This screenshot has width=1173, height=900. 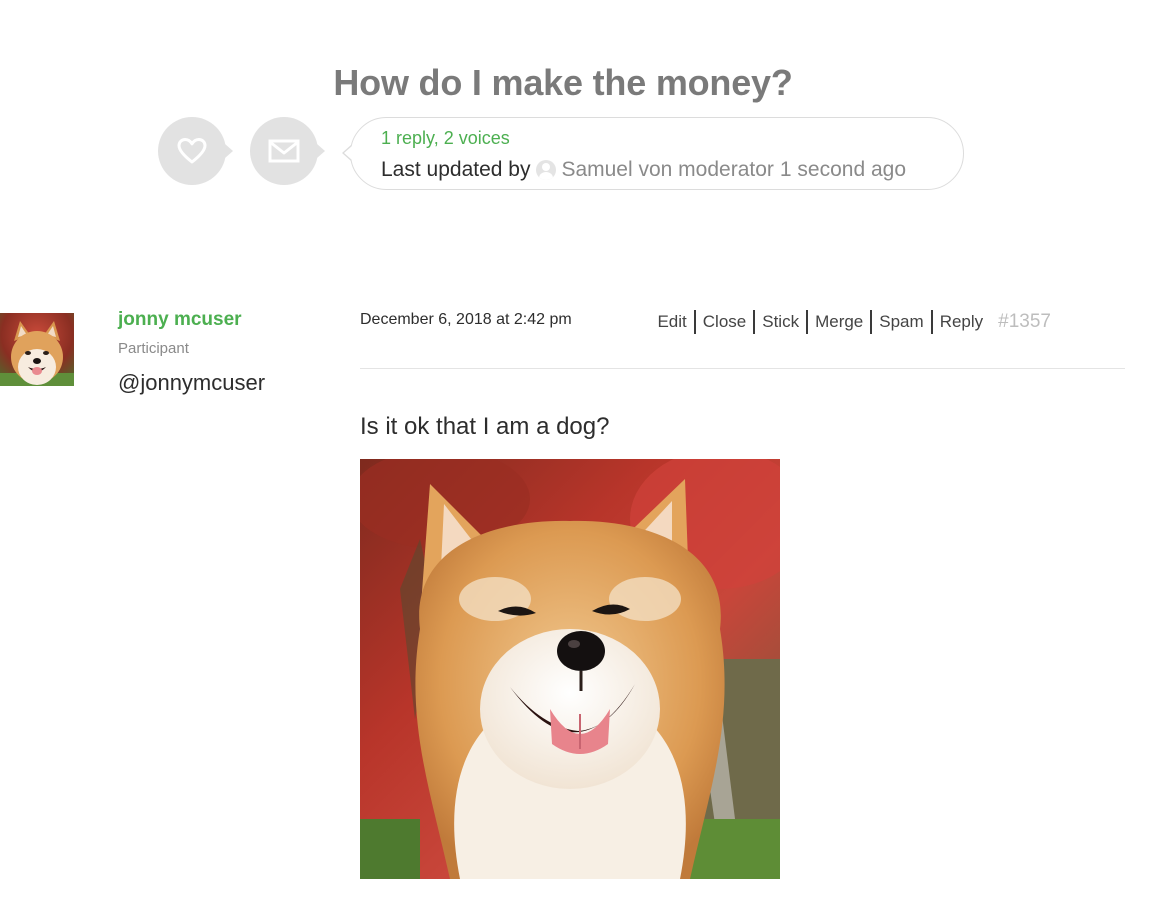 What do you see at coordinates (901, 322) in the screenshot?
I see `spam-link: Spam` at bounding box center [901, 322].